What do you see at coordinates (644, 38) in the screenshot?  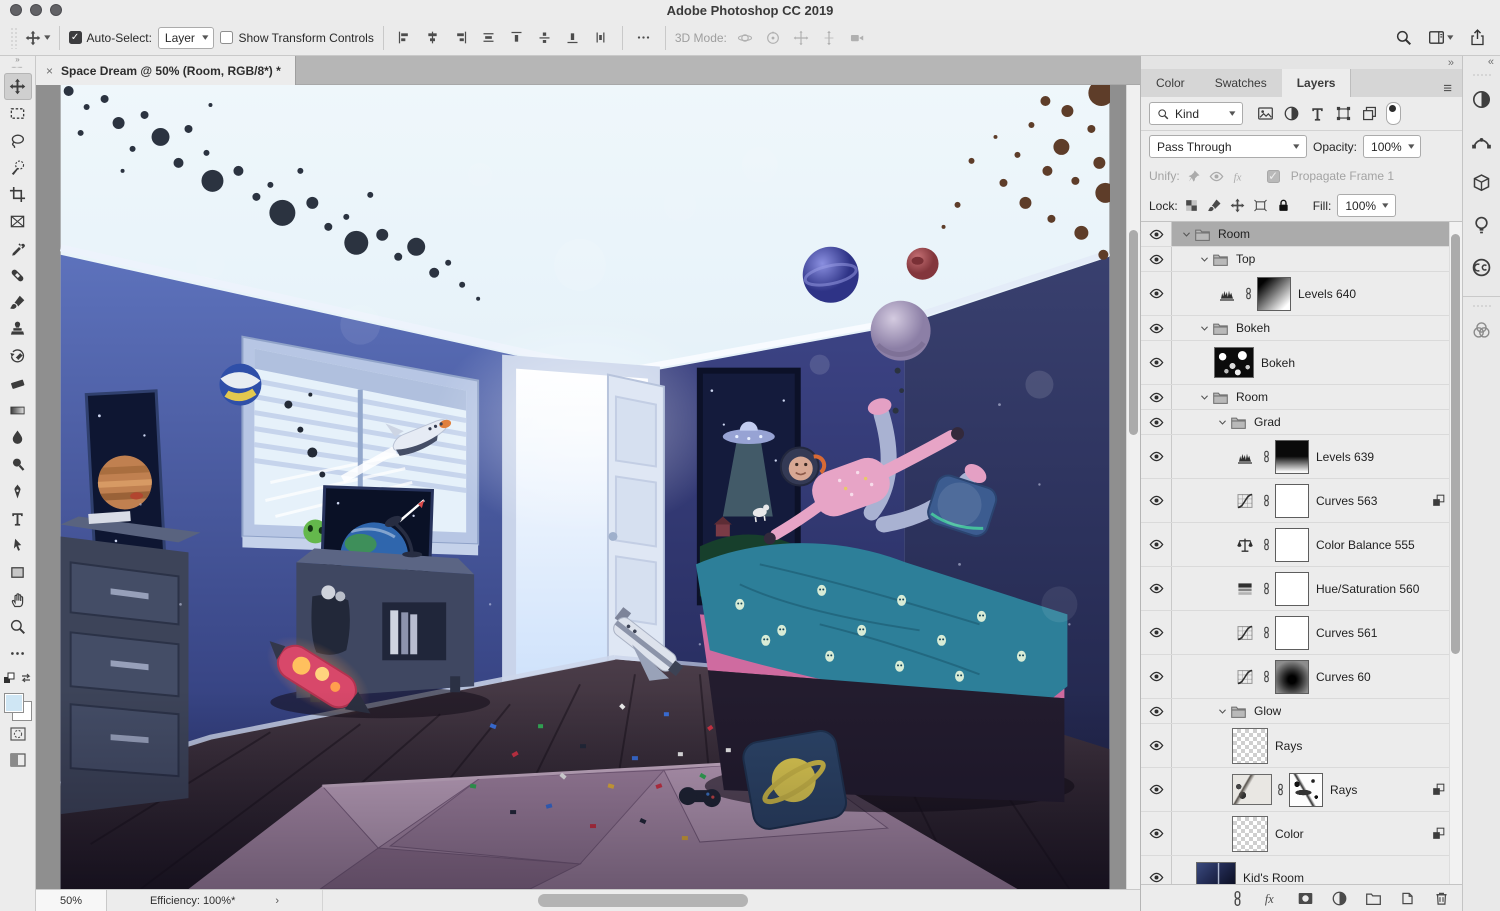 I see `more-align-options-button` at bounding box center [644, 38].